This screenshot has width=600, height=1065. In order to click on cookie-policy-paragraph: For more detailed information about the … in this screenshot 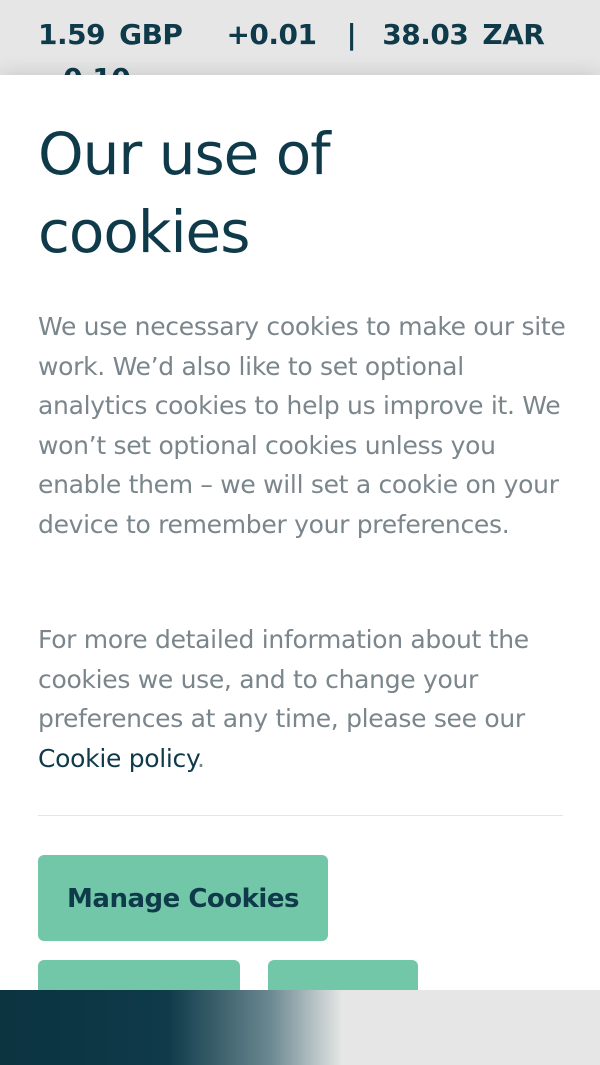, I will do `click(303, 699)`.